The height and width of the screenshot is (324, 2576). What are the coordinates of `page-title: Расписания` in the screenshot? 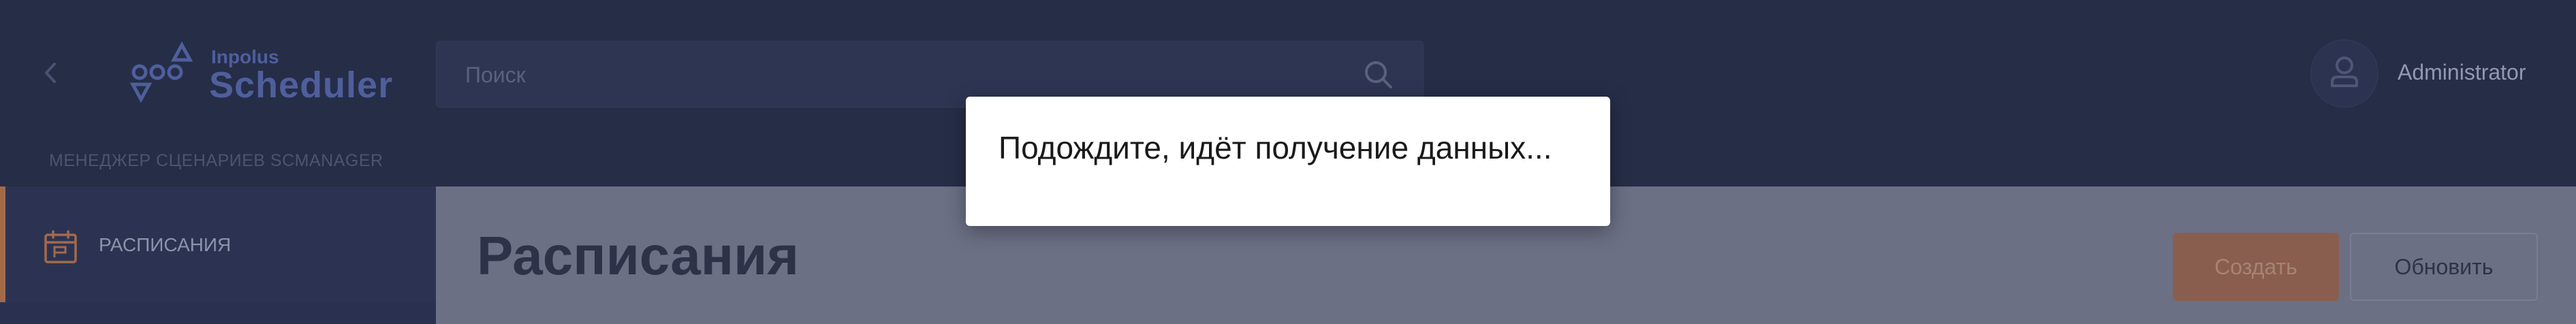 It's located at (638, 255).